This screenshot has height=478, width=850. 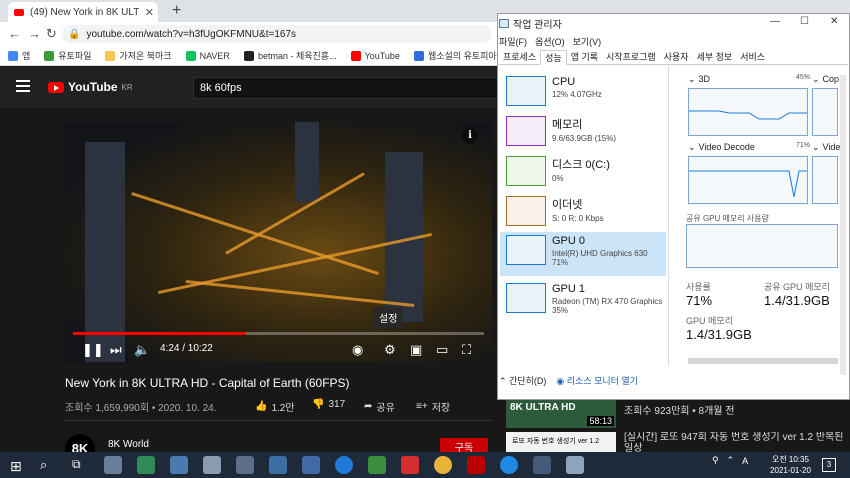 What do you see at coordinates (752, 57) in the screenshot?
I see `tab-services: 서비스` at bounding box center [752, 57].